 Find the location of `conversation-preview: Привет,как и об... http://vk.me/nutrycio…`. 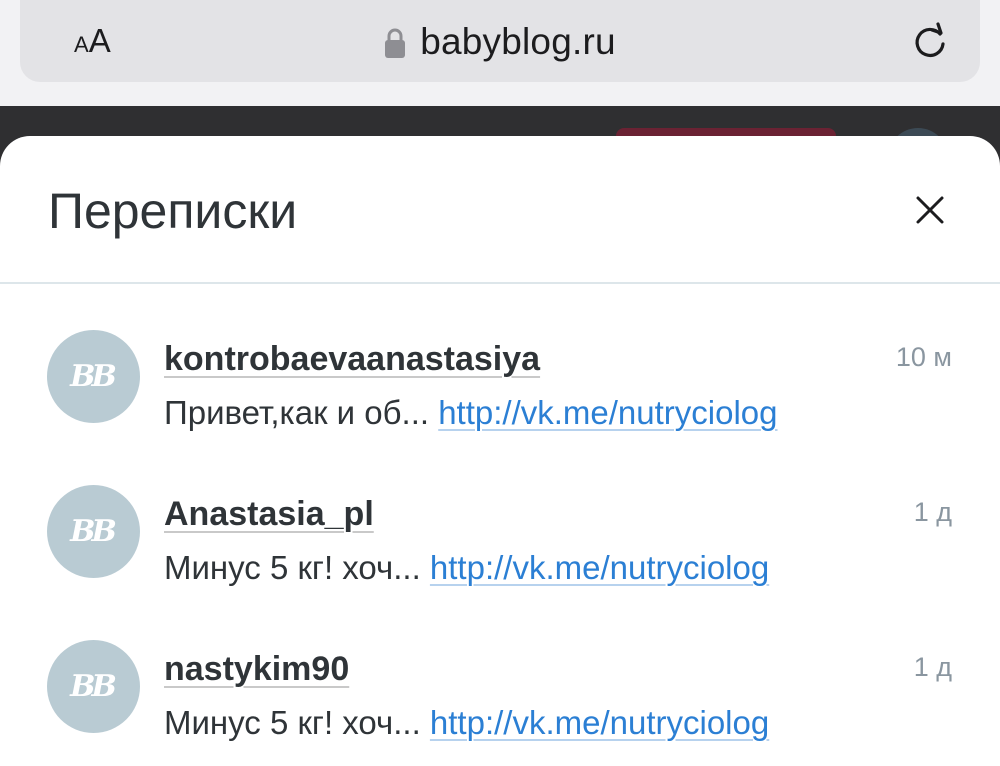

conversation-preview: Привет,как и об... http://vk.me/nutrycio… is located at coordinates (471, 413).